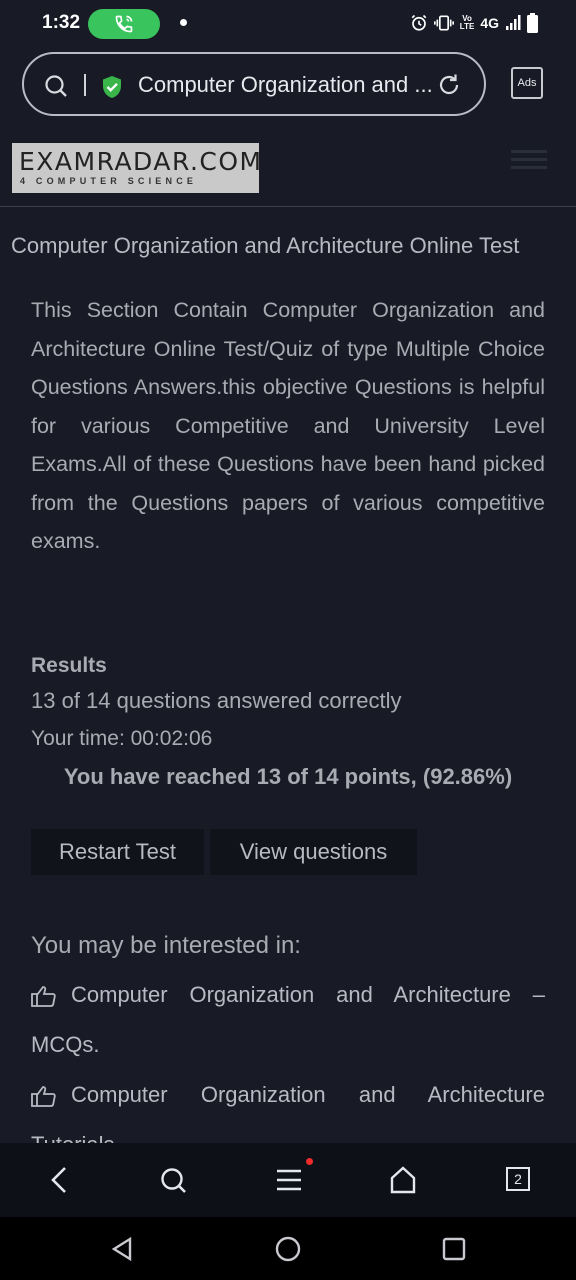 This screenshot has width=576, height=1280. I want to click on system-nav-bar, so click(288, 1248).